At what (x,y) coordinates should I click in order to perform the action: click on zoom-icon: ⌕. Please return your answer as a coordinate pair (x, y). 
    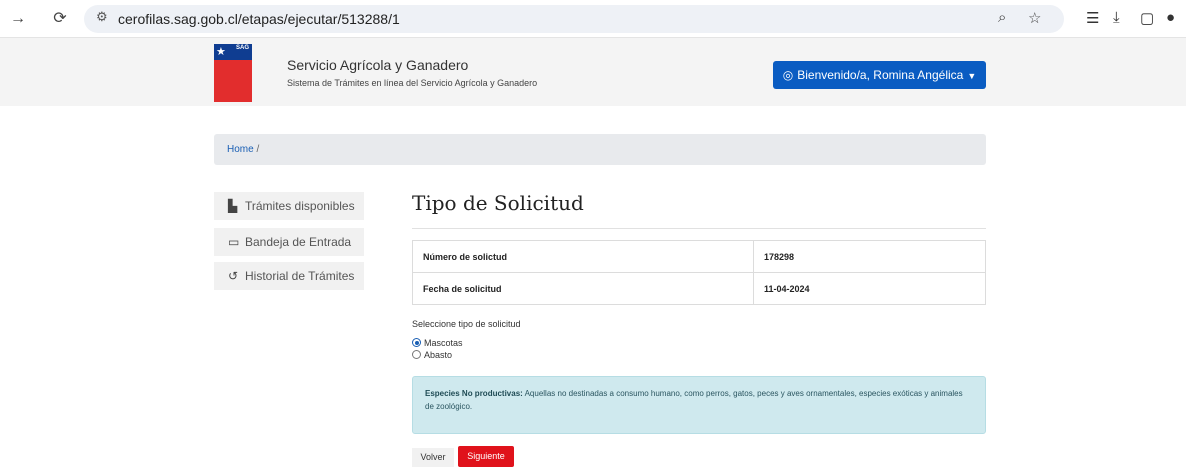
    Looking at the image, I should click on (1002, 17).